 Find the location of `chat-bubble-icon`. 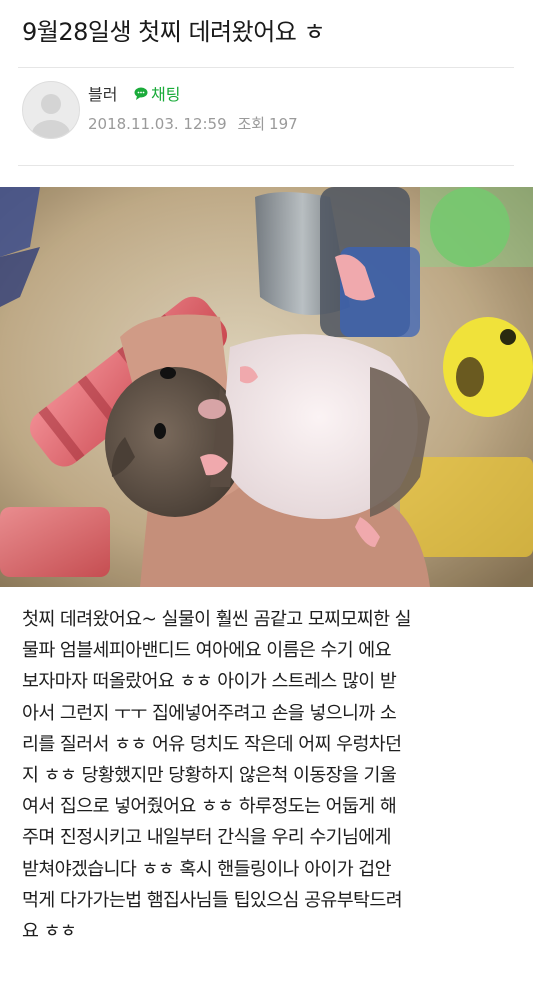

chat-bubble-icon is located at coordinates (141, 95).